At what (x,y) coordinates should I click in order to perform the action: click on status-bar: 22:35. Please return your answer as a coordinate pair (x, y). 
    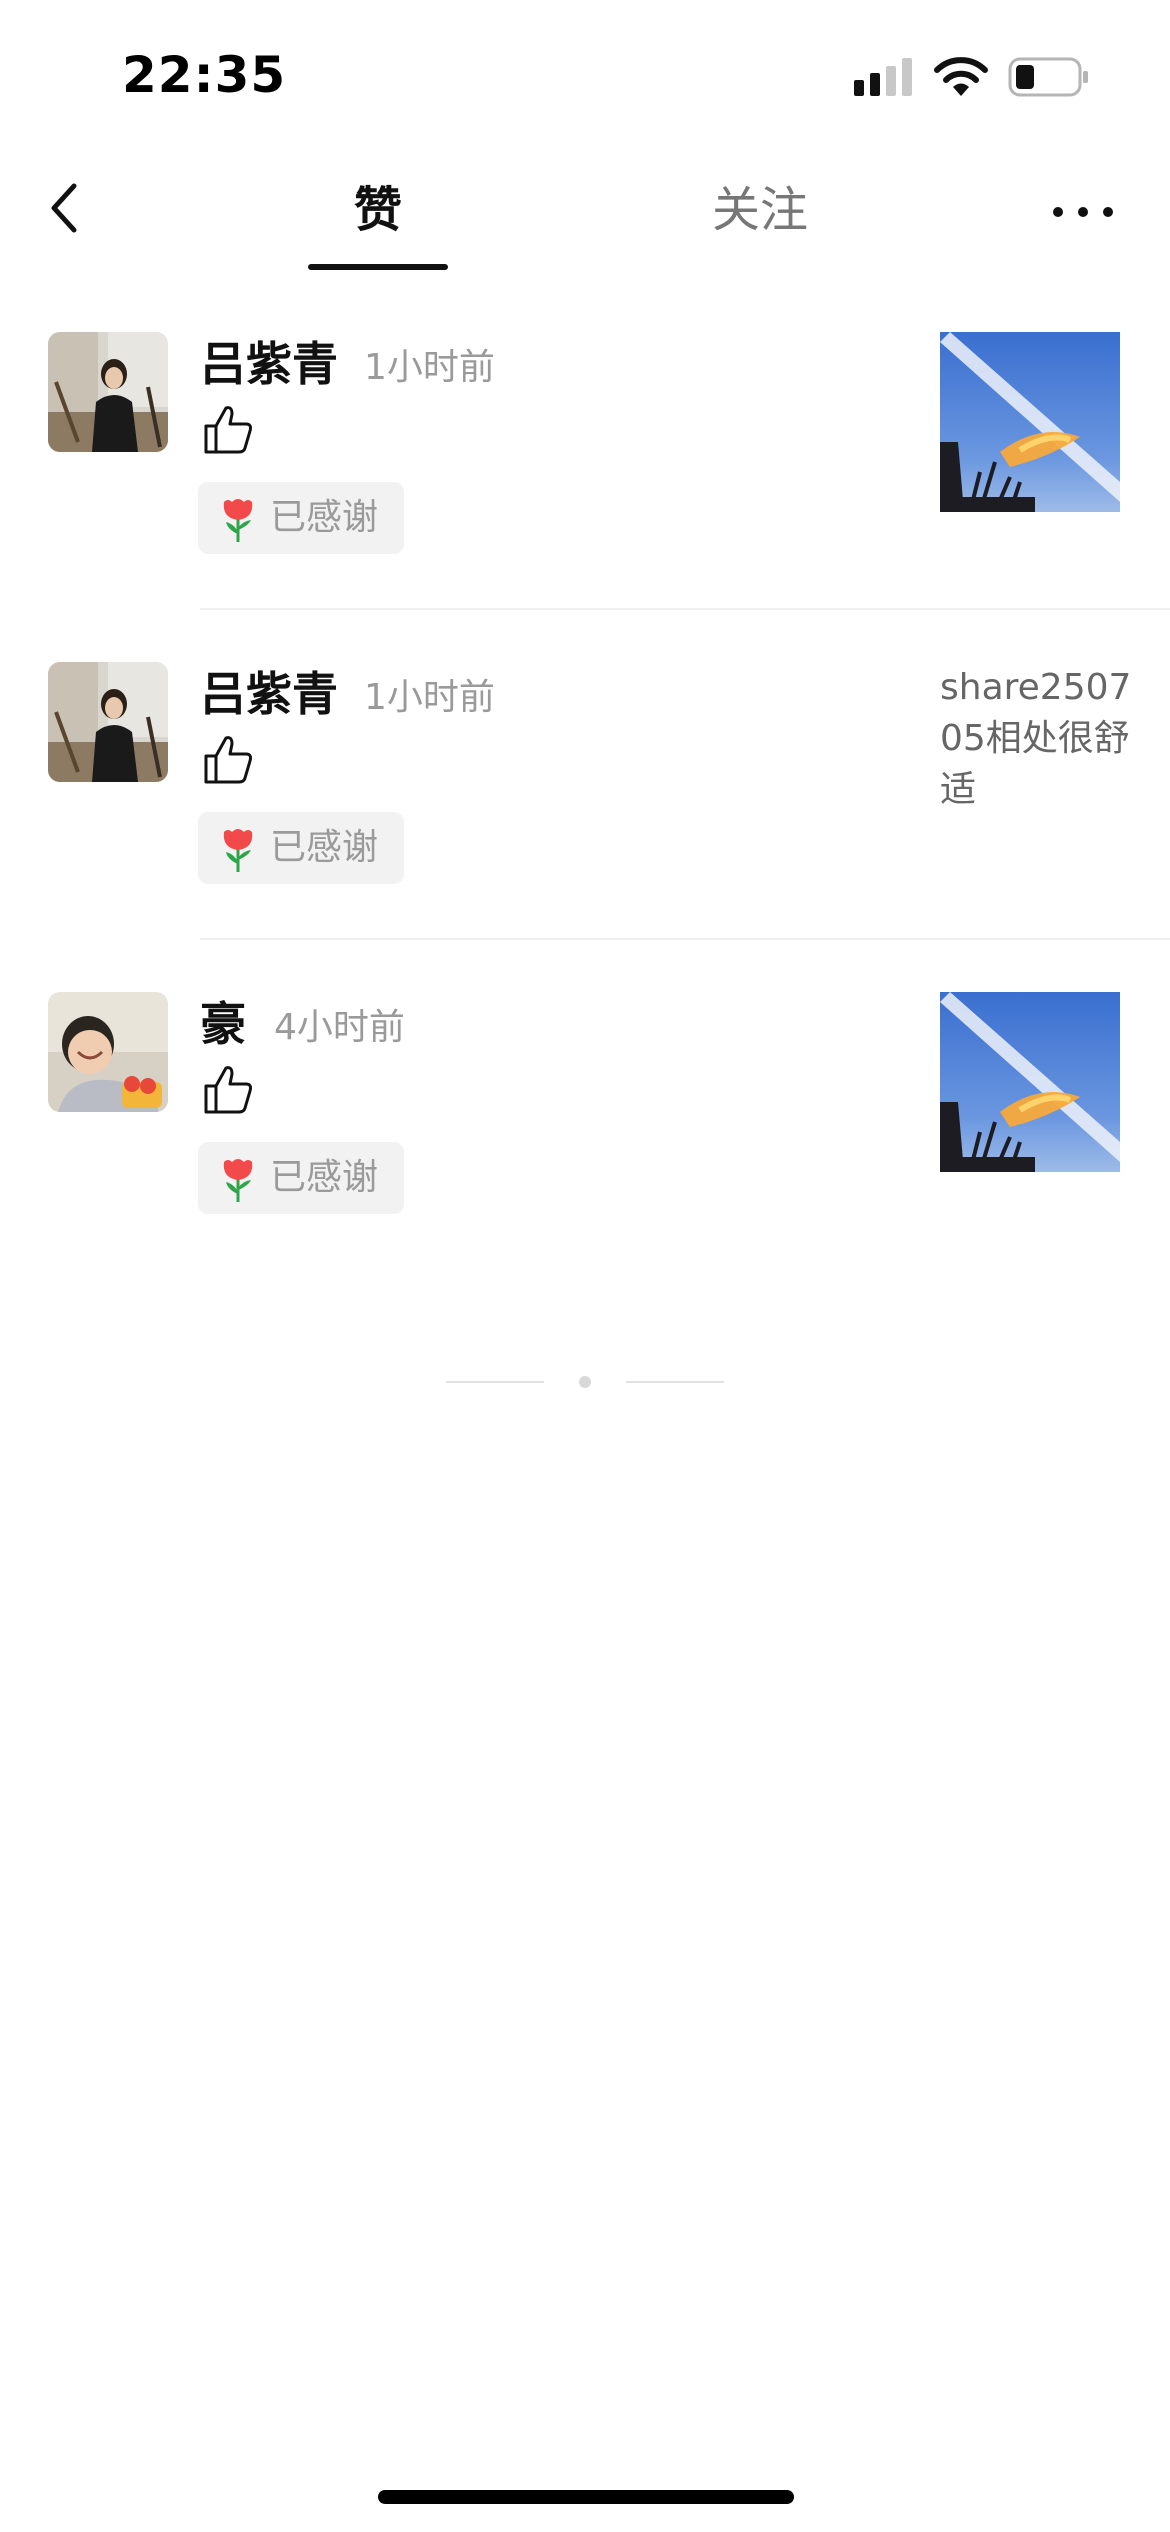
    Looking at the image, I should click on (585, 75).